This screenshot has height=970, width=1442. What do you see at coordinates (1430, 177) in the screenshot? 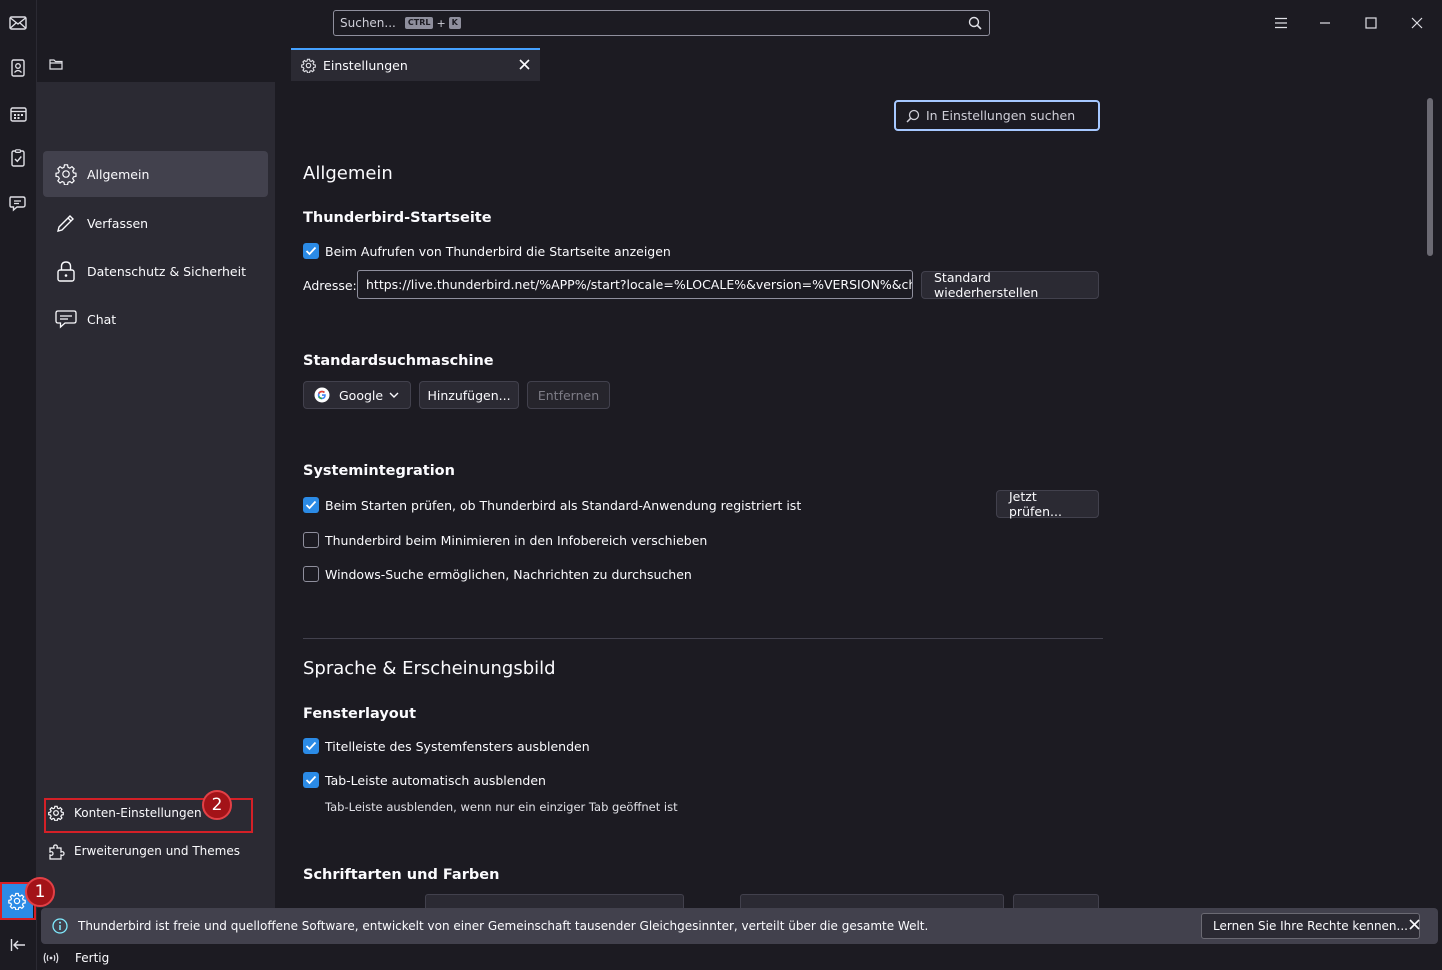
I see `scrollbar-thumb` at bounding box center [1430, 177].